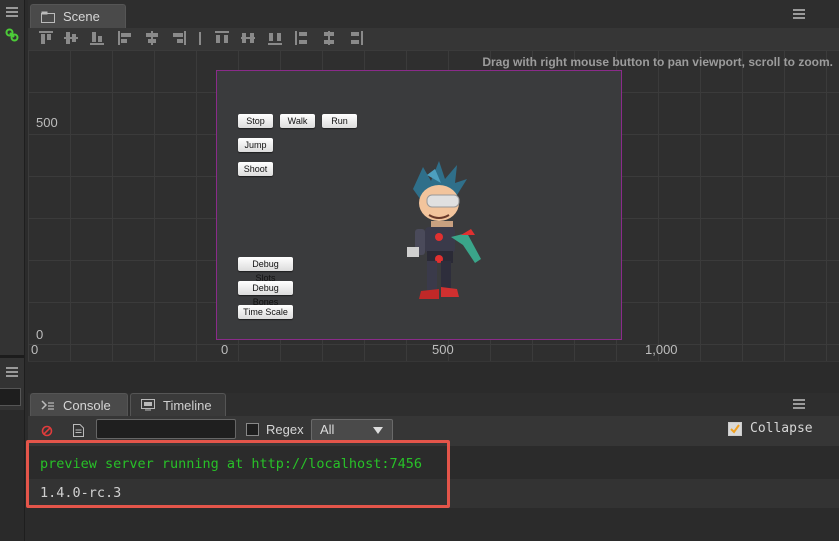  I want to click on jump-button: Jump, so click(255, 145).